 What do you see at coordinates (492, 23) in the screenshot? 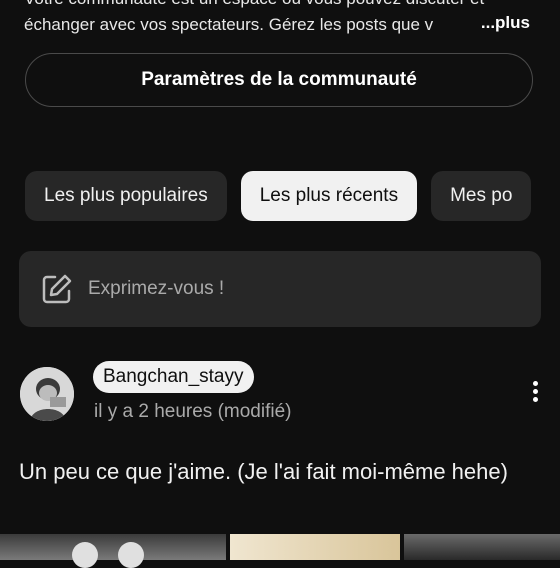
I see `show-more-link: ...plus` at bounding box center [492, 23].